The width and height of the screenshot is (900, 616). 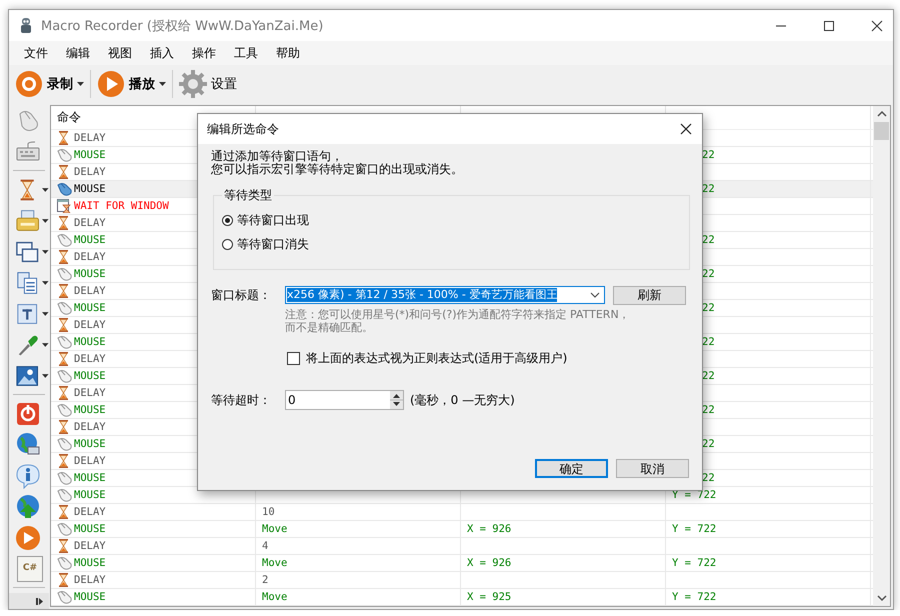 I want to click on command-text: WAIT FOR WINDOW, so click(x=121, y=206).